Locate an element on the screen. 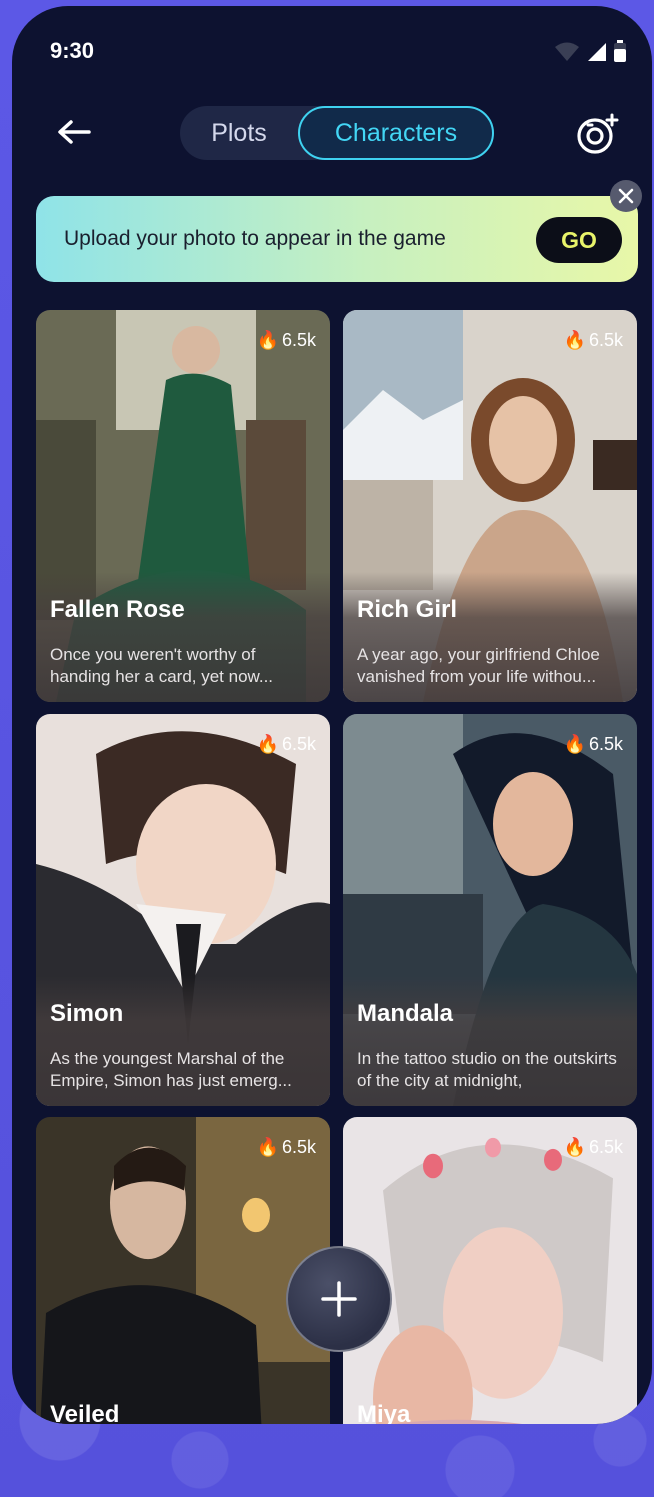  camera-plus-icon is located at coordinates (598, 133).